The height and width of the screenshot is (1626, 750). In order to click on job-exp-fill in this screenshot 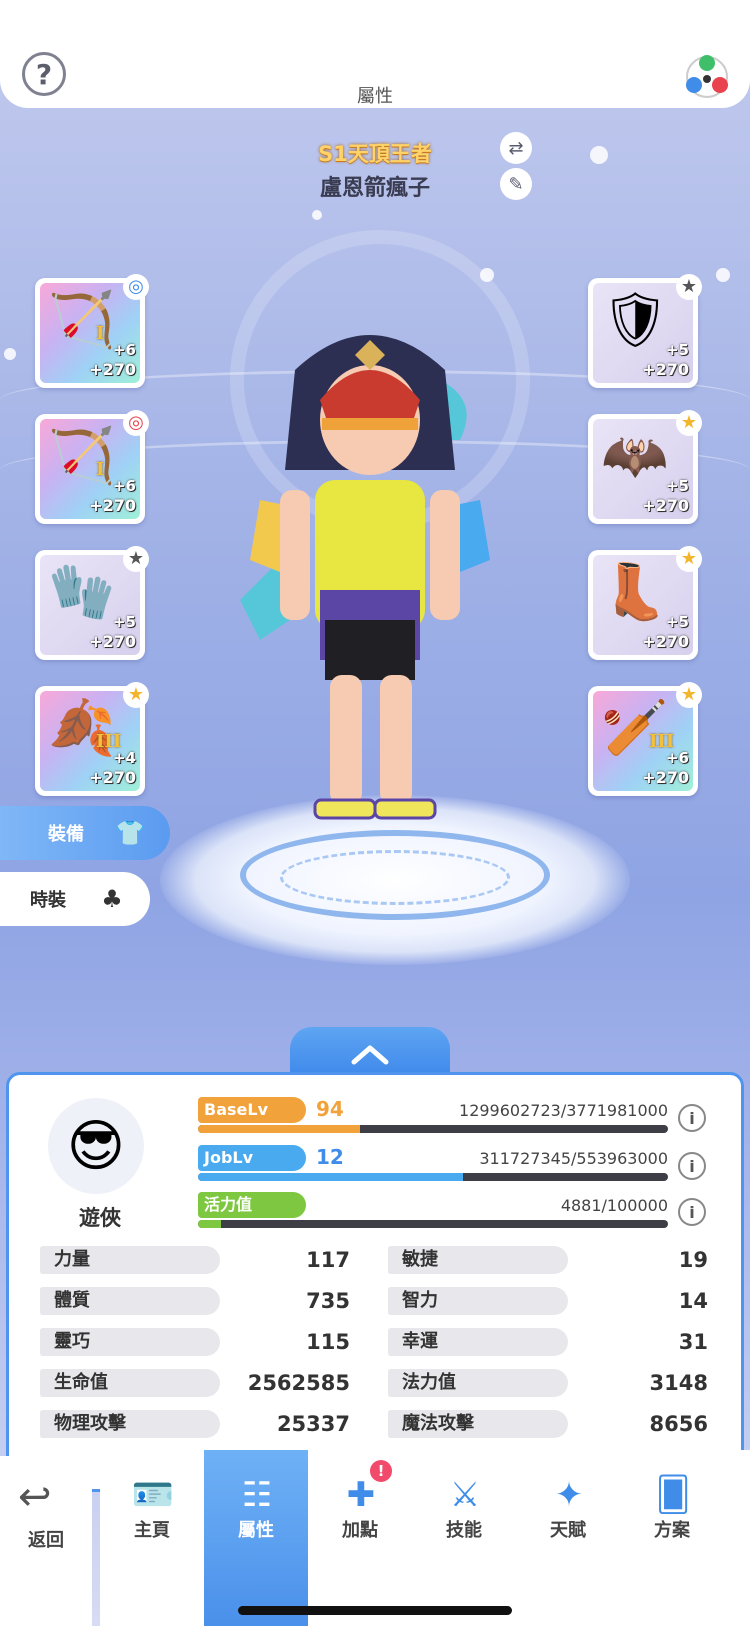, I will do `click(330, 1177)`.